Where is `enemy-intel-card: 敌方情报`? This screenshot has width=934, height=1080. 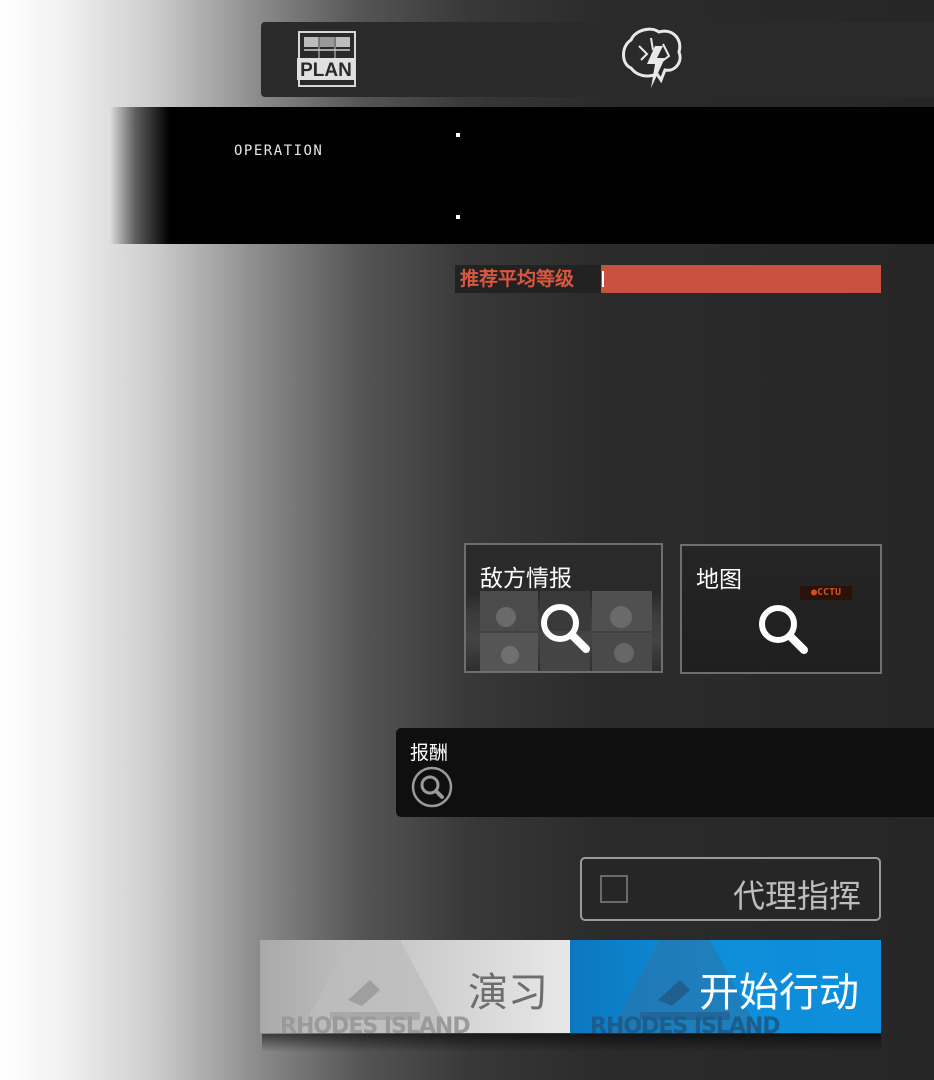
enemy-intel-card: 敌方情报 is located at coordinates (563, 608).